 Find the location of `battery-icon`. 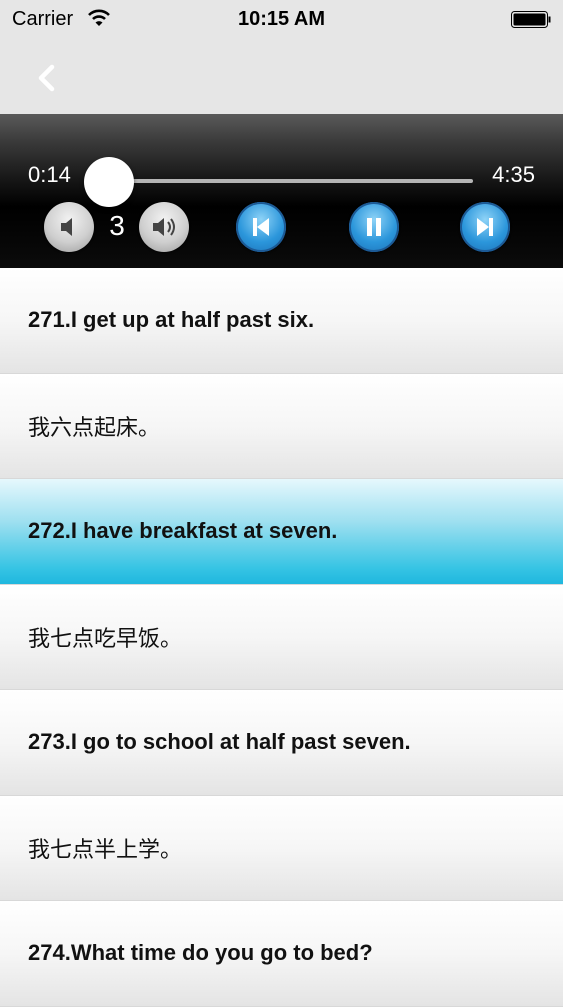

battery-icon is located at coordinates (531, 19).